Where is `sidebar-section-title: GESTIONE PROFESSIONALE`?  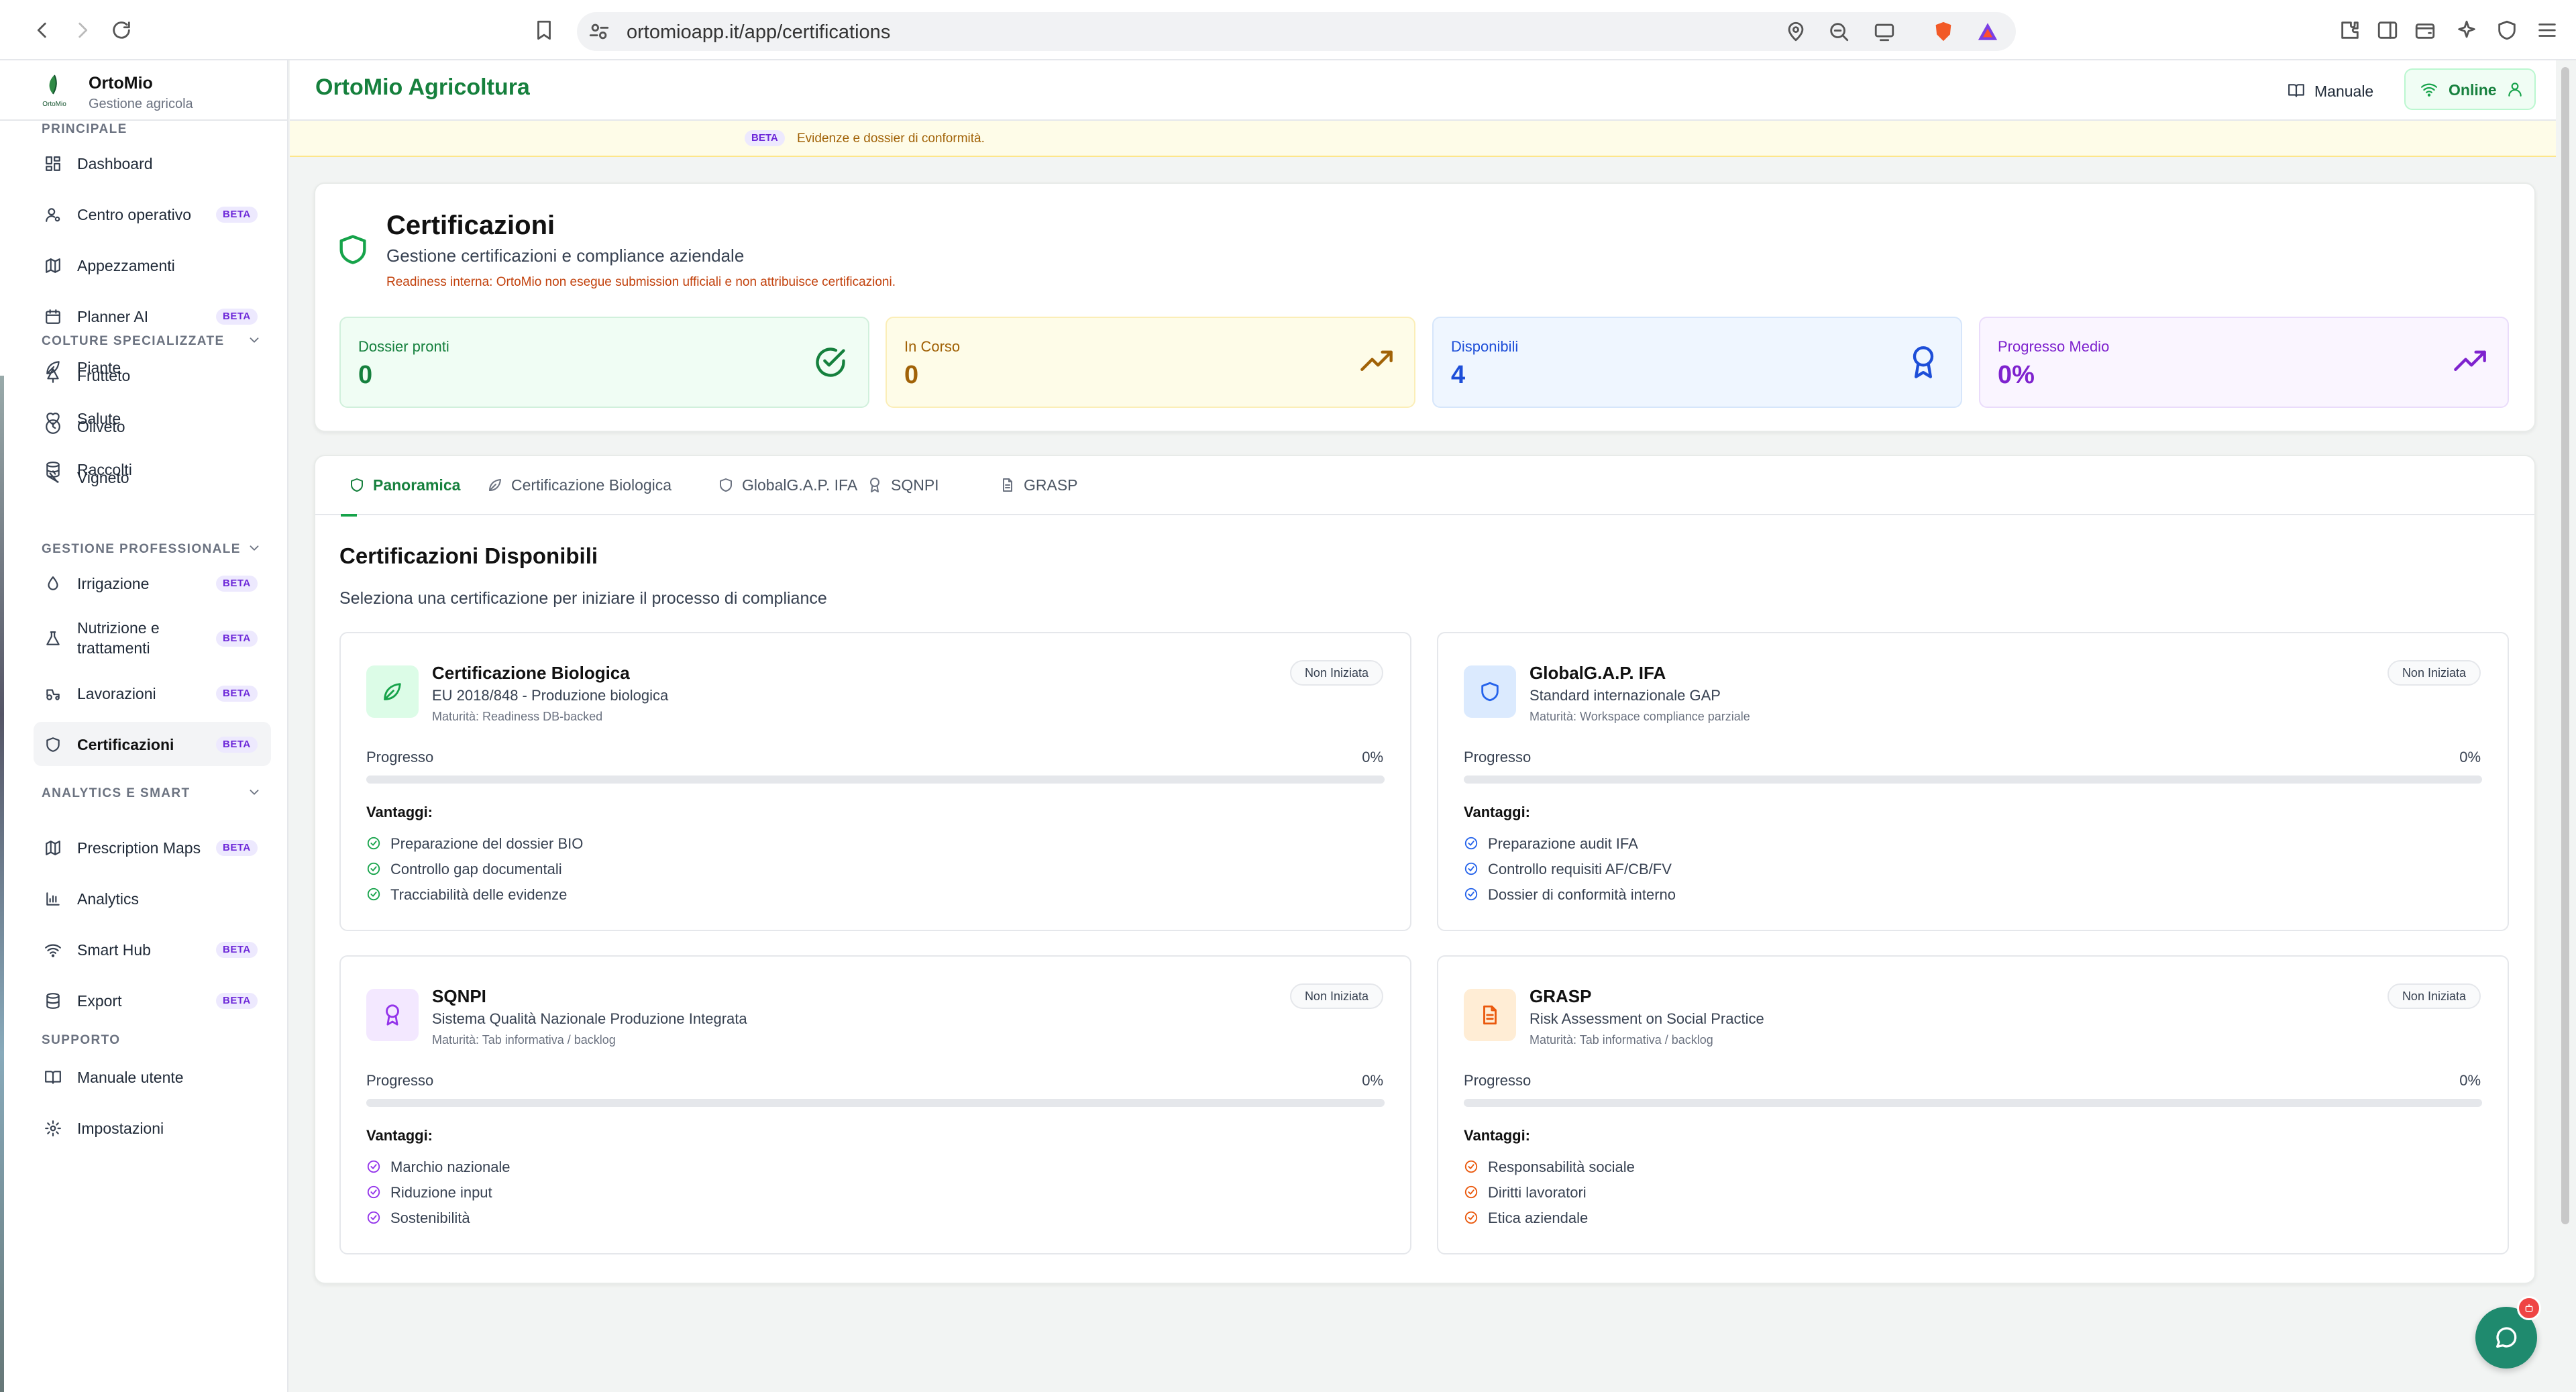
sidebar-section-title: GESTIONE PROFESSIONALE is located at coordinates (141, 549).